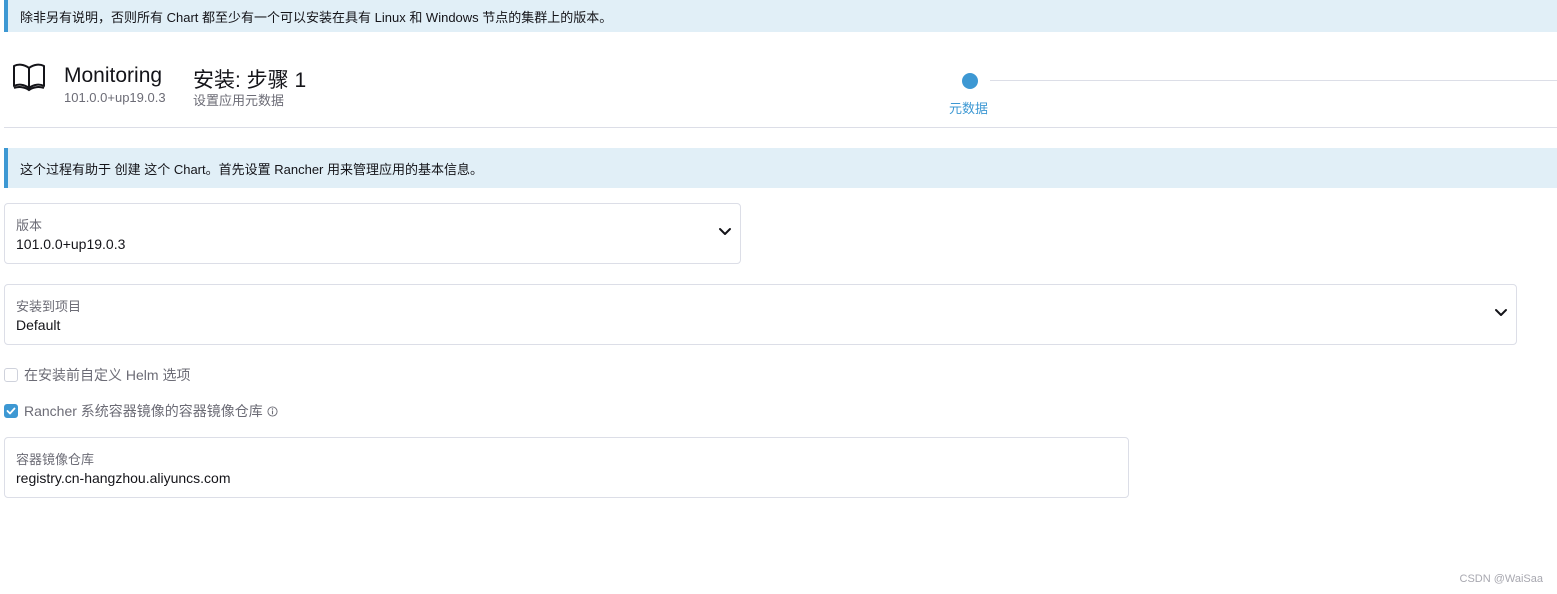 Image resolution: width=1557 pixels, height=594 pixels. Describe the element at coordinates (780, 127) in the screenshot. I see `header-divider` at that location.